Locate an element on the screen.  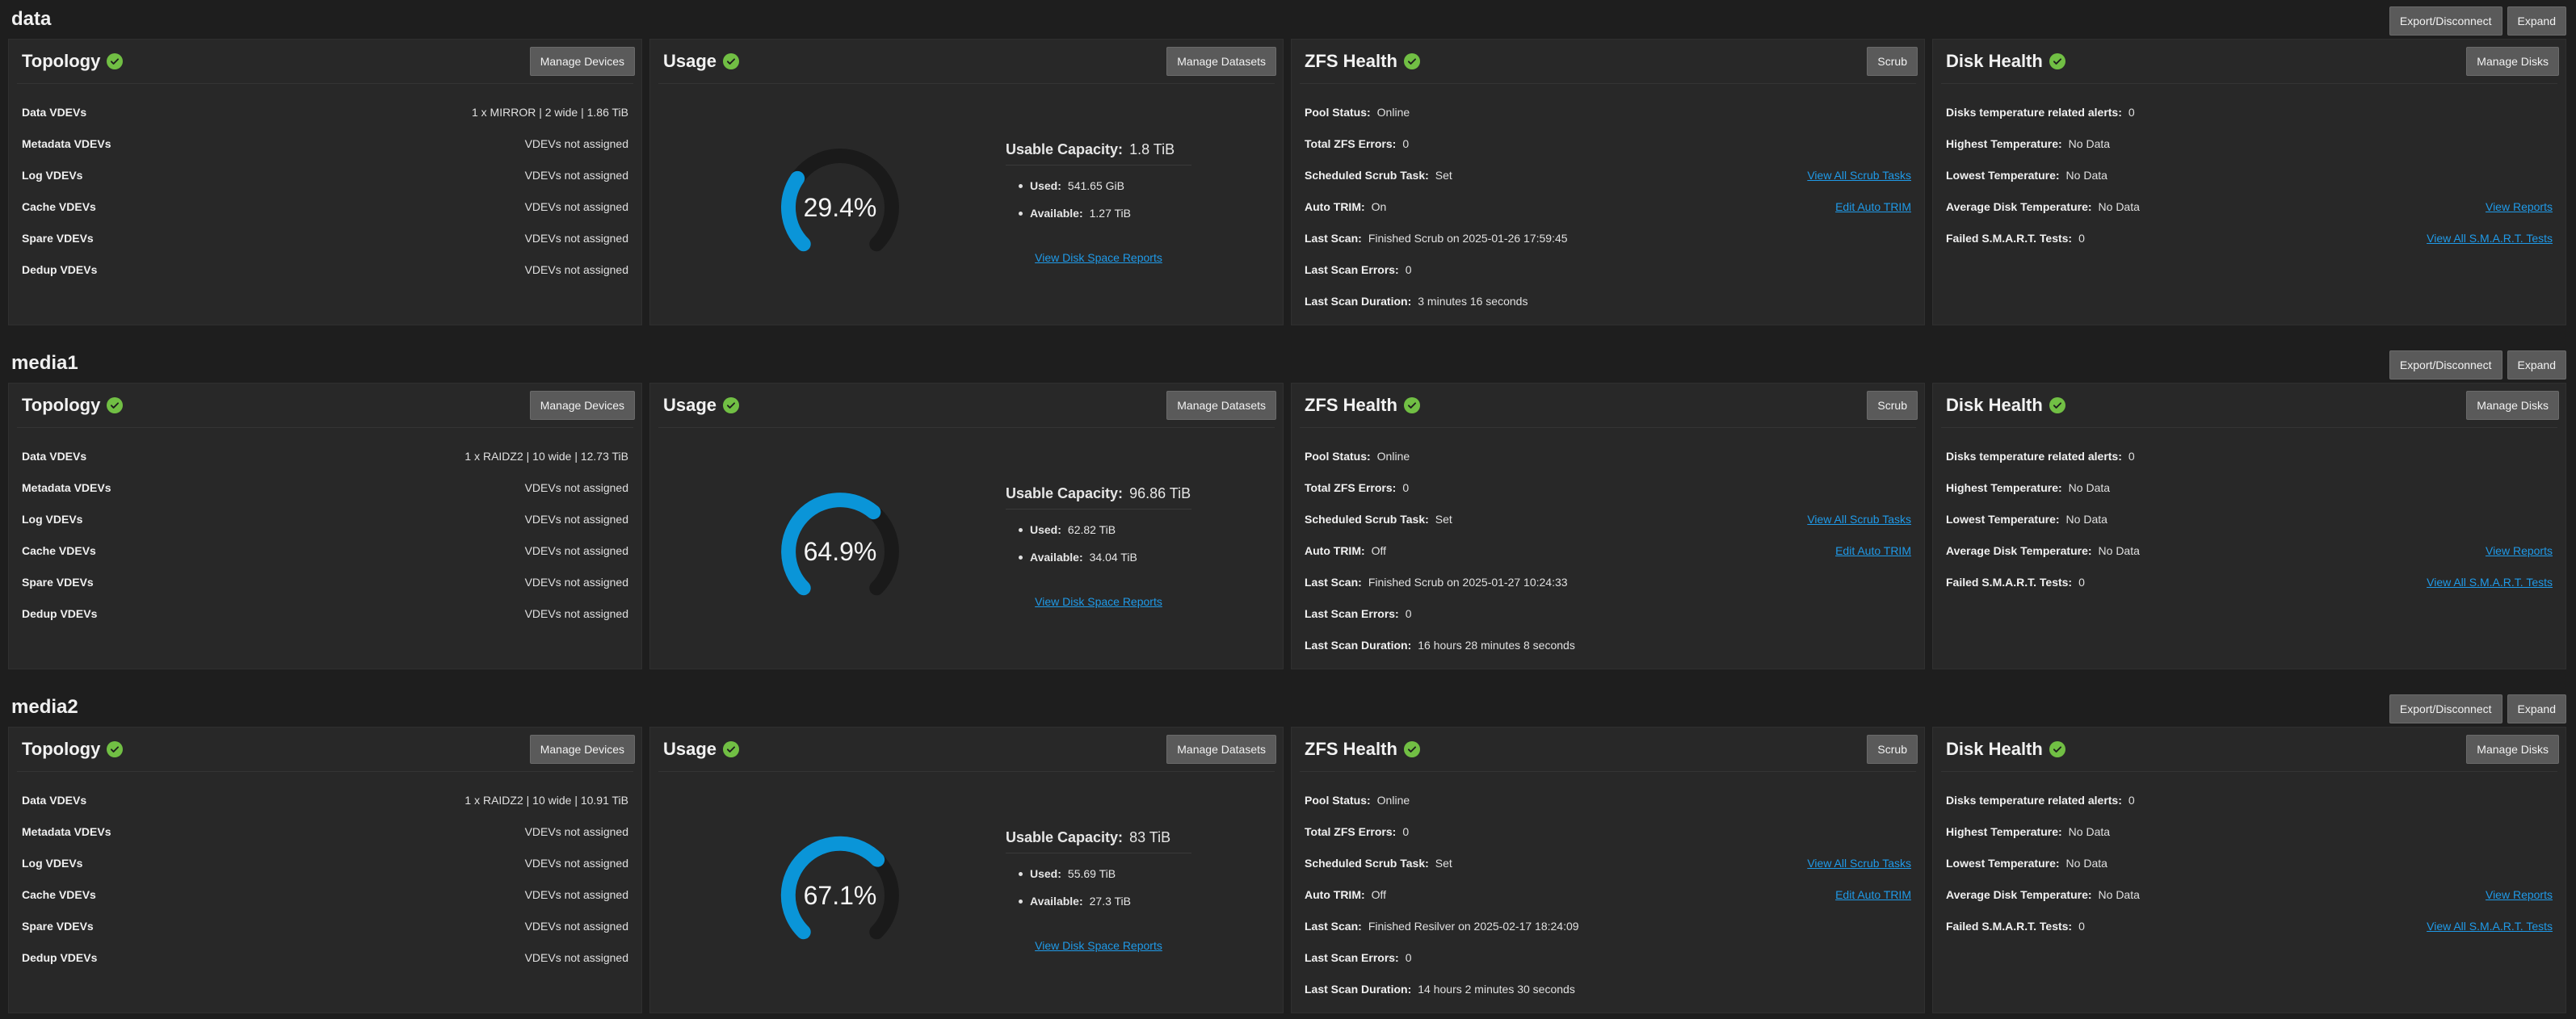
highest-temp-row-value: No Data is located at coordinates (2089, 831).